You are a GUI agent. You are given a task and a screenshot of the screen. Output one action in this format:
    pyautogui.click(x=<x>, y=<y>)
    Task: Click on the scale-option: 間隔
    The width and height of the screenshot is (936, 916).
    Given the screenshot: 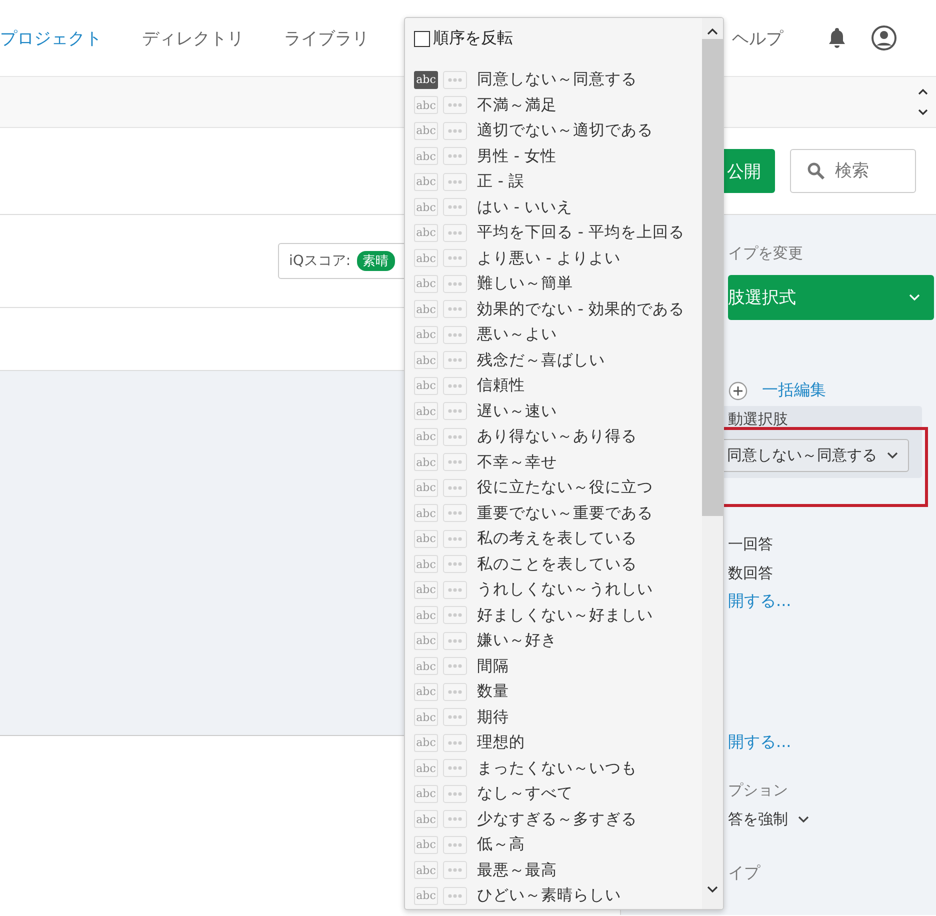 What is the action you would take?
    pyautogui.click(x=493, y=666)
    